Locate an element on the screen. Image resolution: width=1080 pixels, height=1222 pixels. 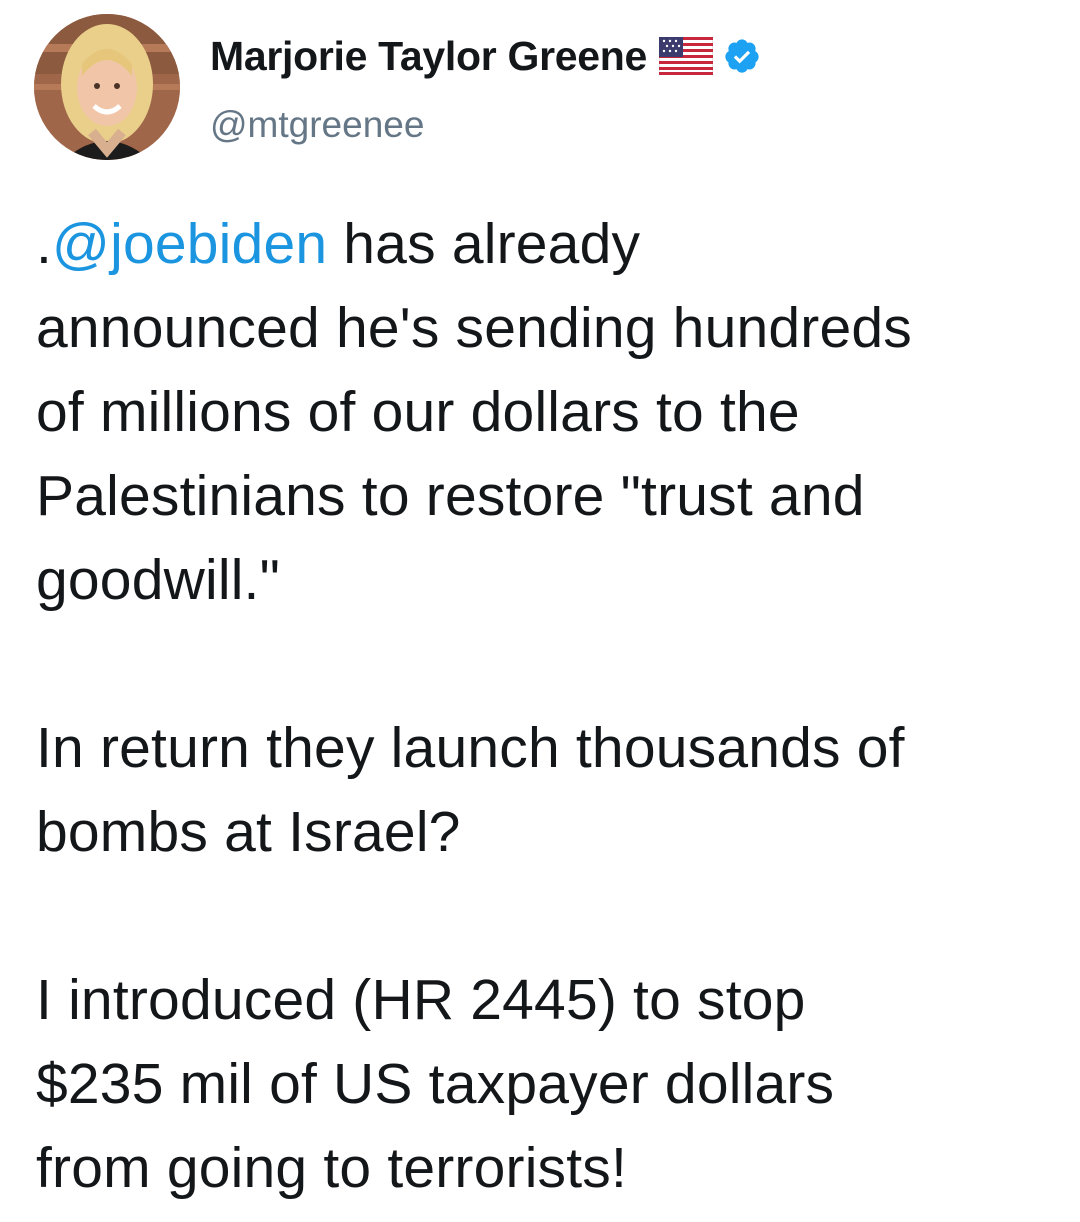
text-span: has already is located at coordinates (484, 244).